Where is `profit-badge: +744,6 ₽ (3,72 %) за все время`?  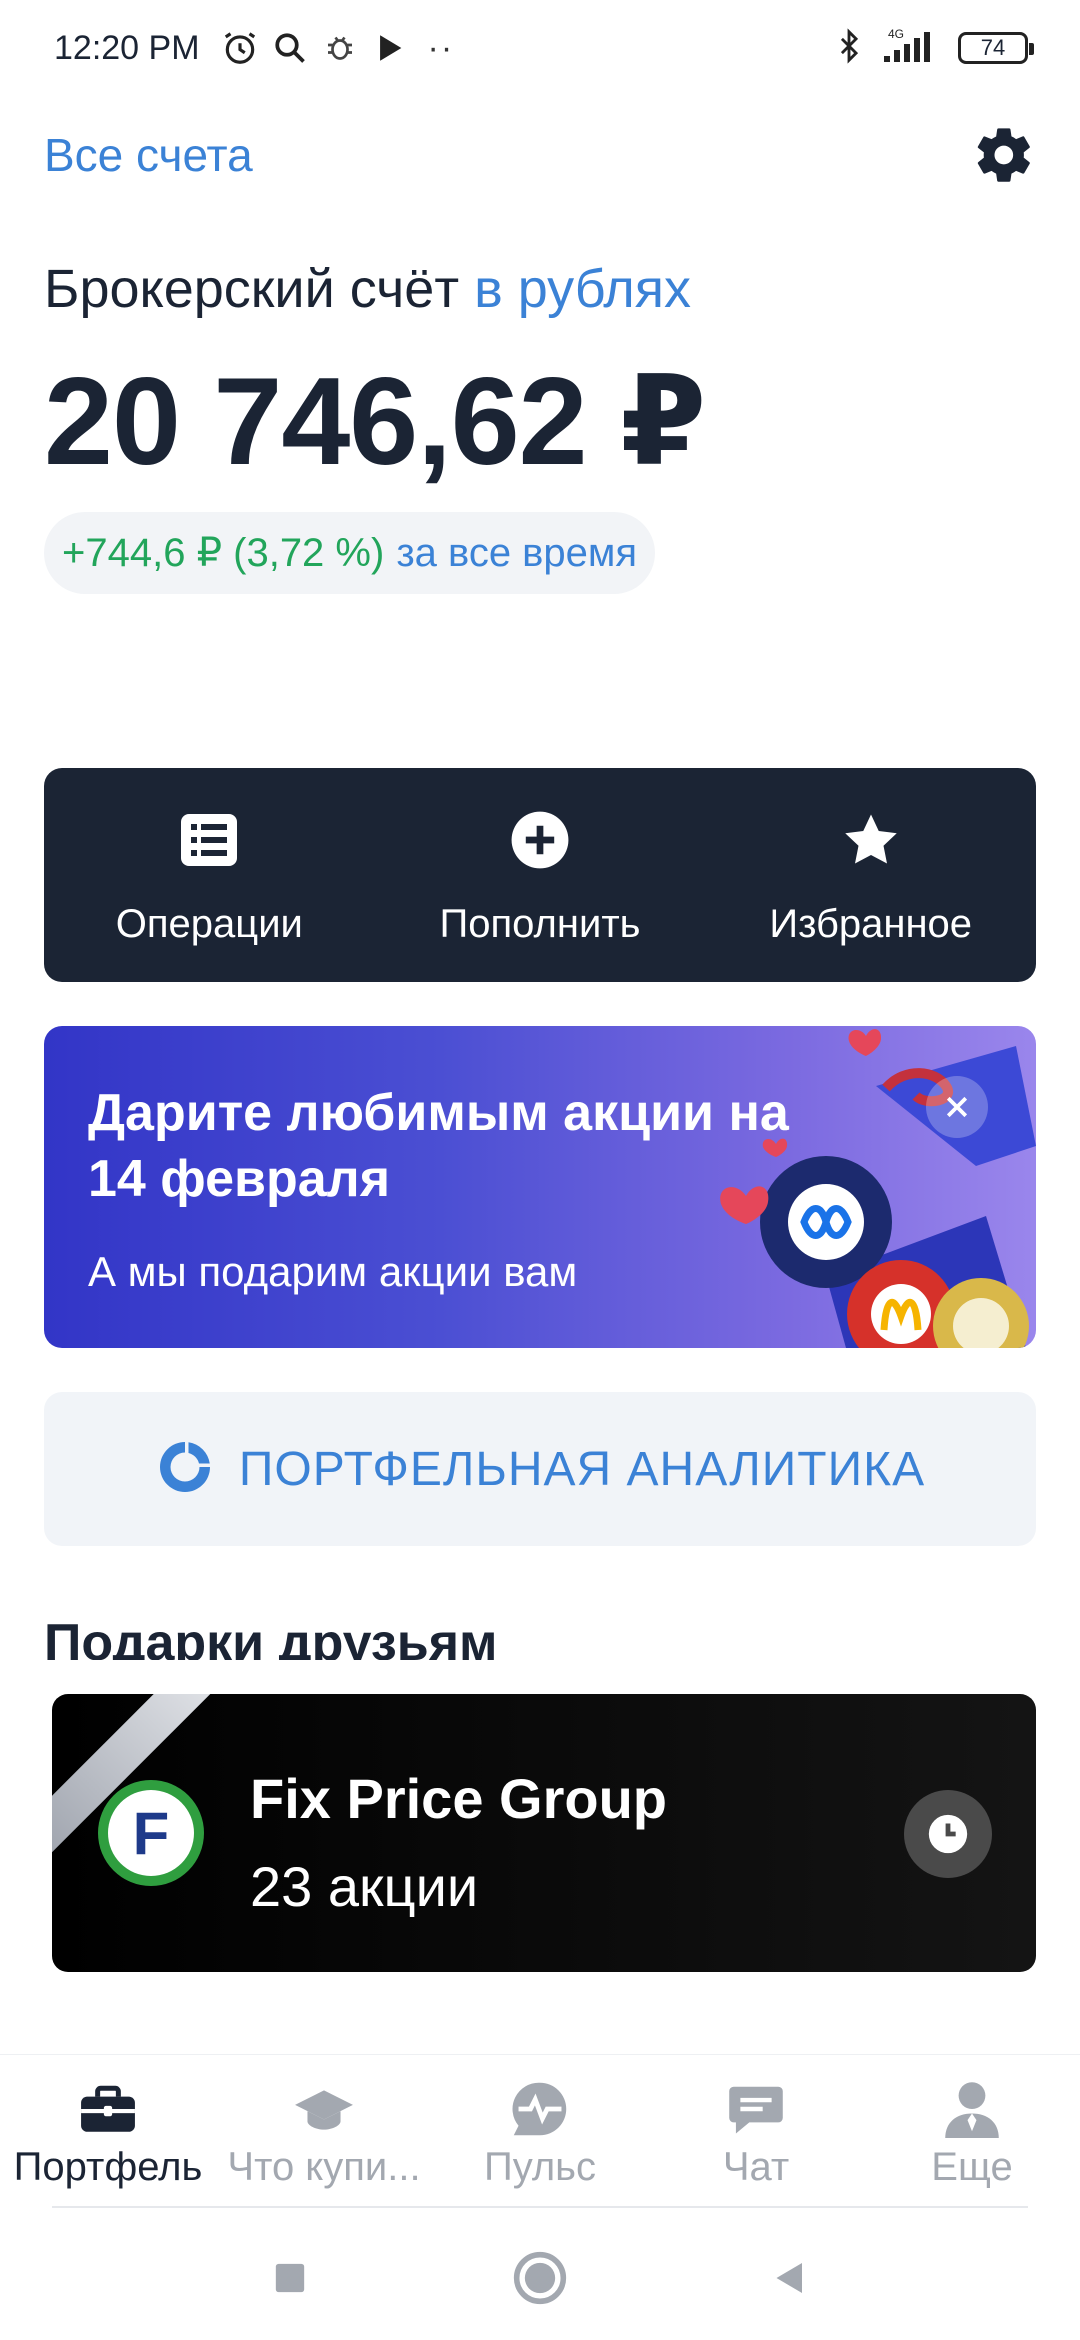 profit-badge: +744,6 ₽ (3,72 %) за все время is located at coordinates (350, 553).